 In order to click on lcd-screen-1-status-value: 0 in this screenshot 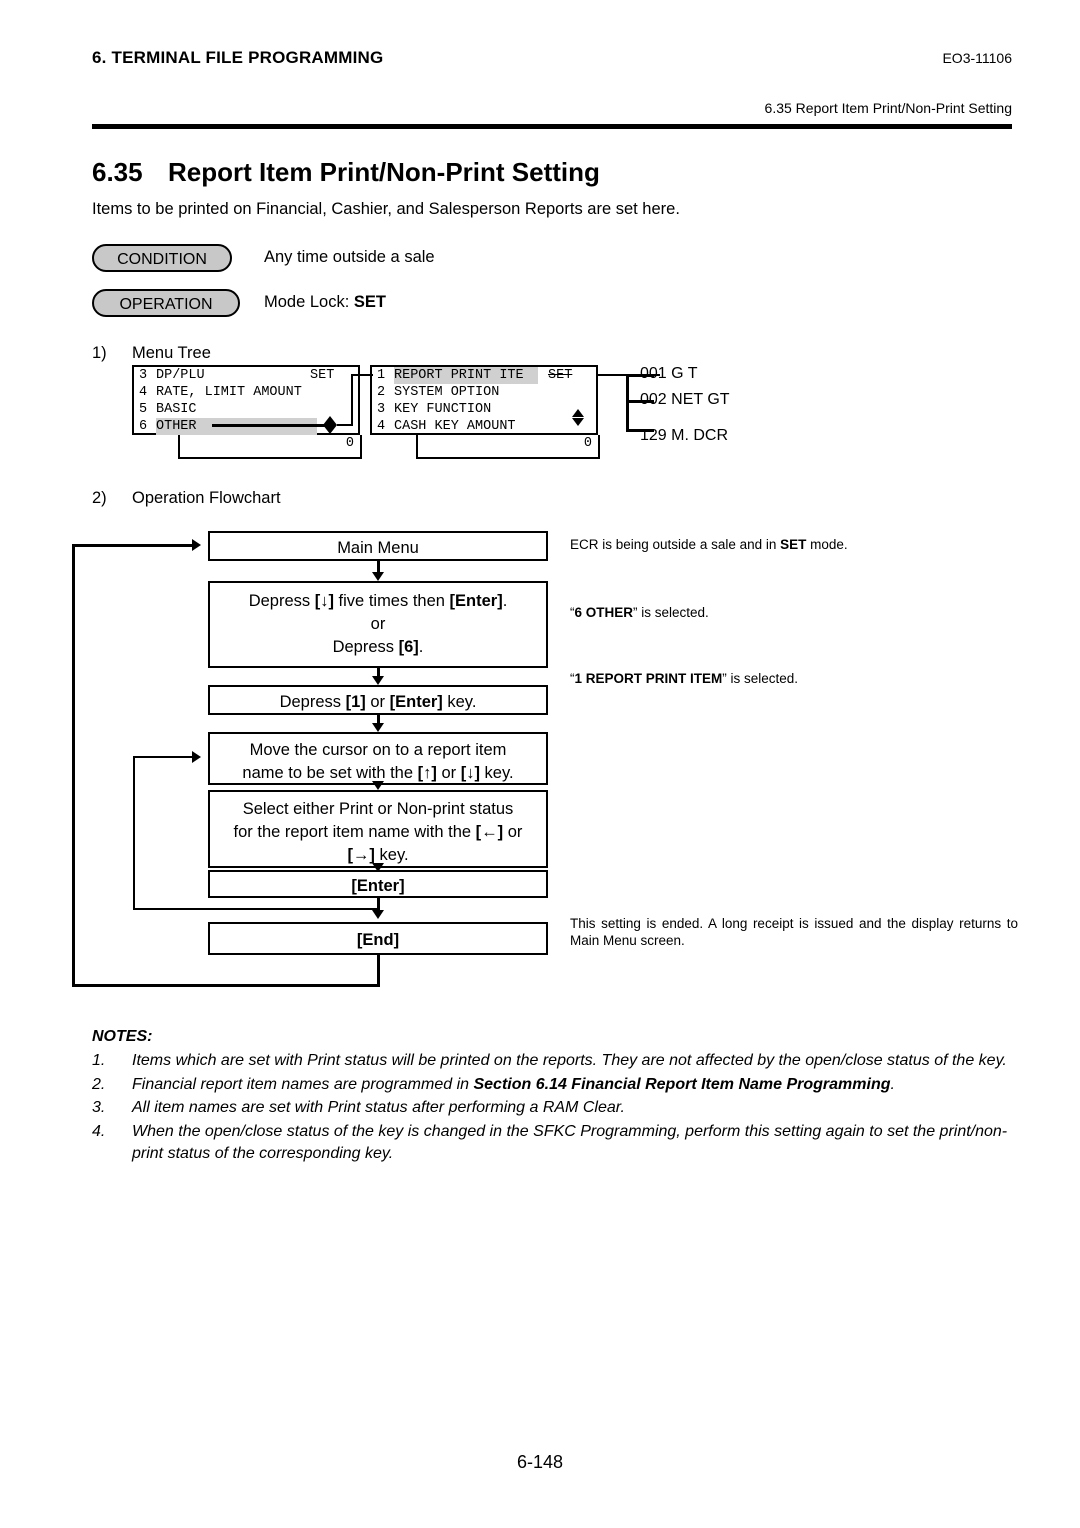, I will do `click(349, 443)`.